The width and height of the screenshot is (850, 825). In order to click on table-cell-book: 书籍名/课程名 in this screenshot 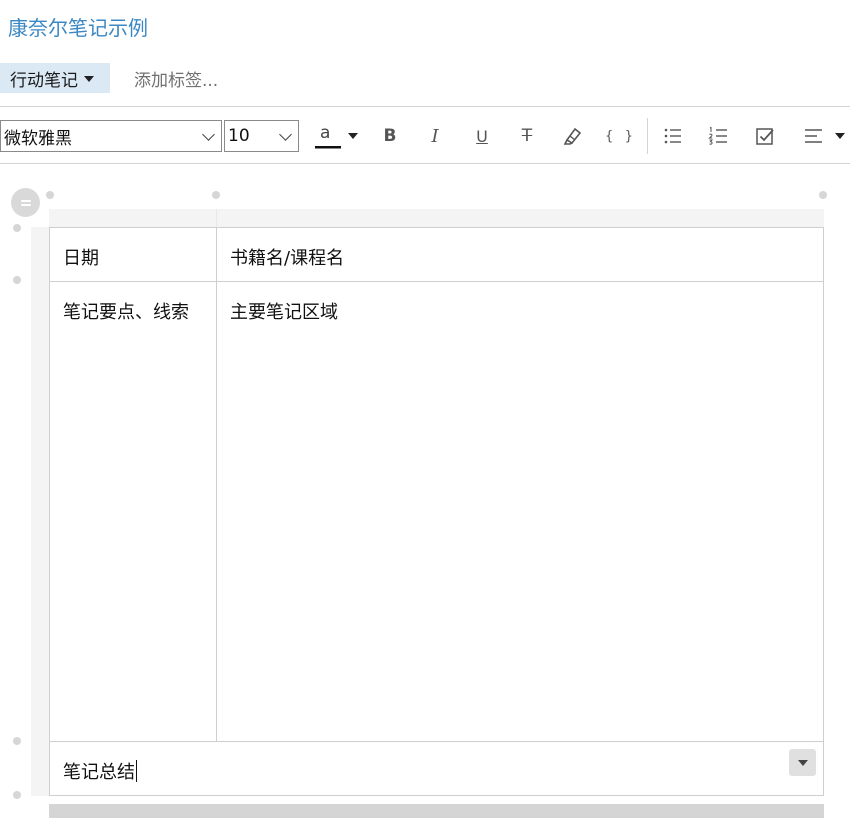, I will do `click(287, 257)`.